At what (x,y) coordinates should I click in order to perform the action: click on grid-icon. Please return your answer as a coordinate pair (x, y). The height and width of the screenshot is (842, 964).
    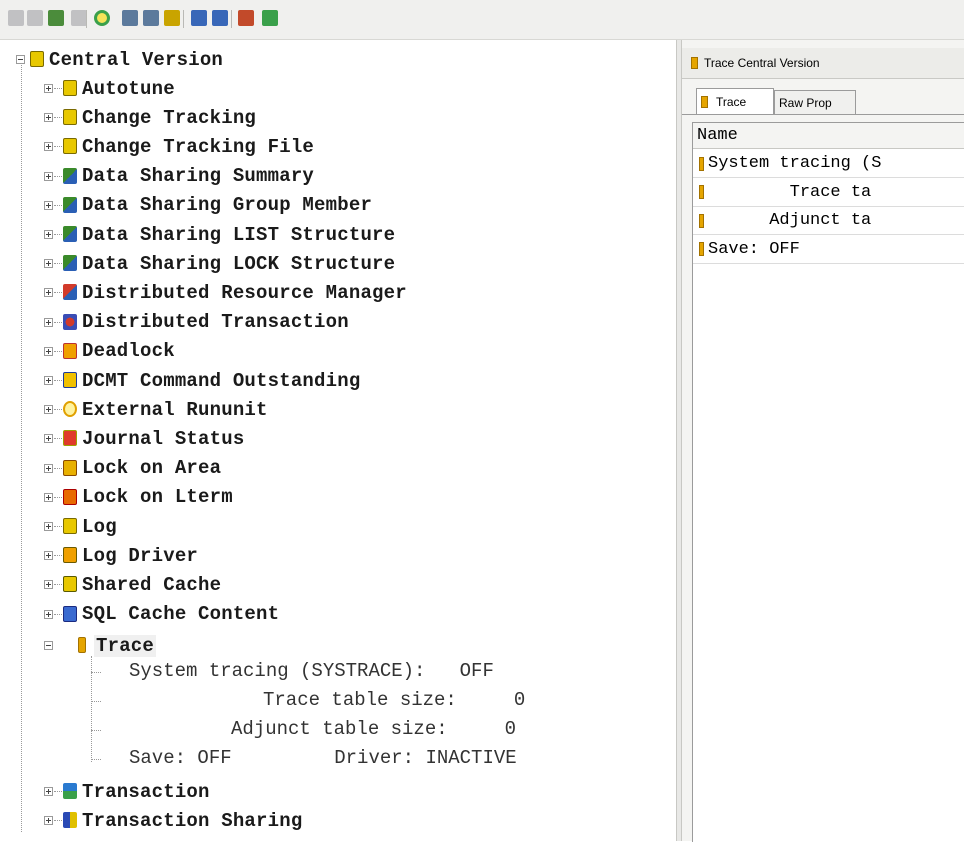
    Looking at the image, I should click on (130, 18).